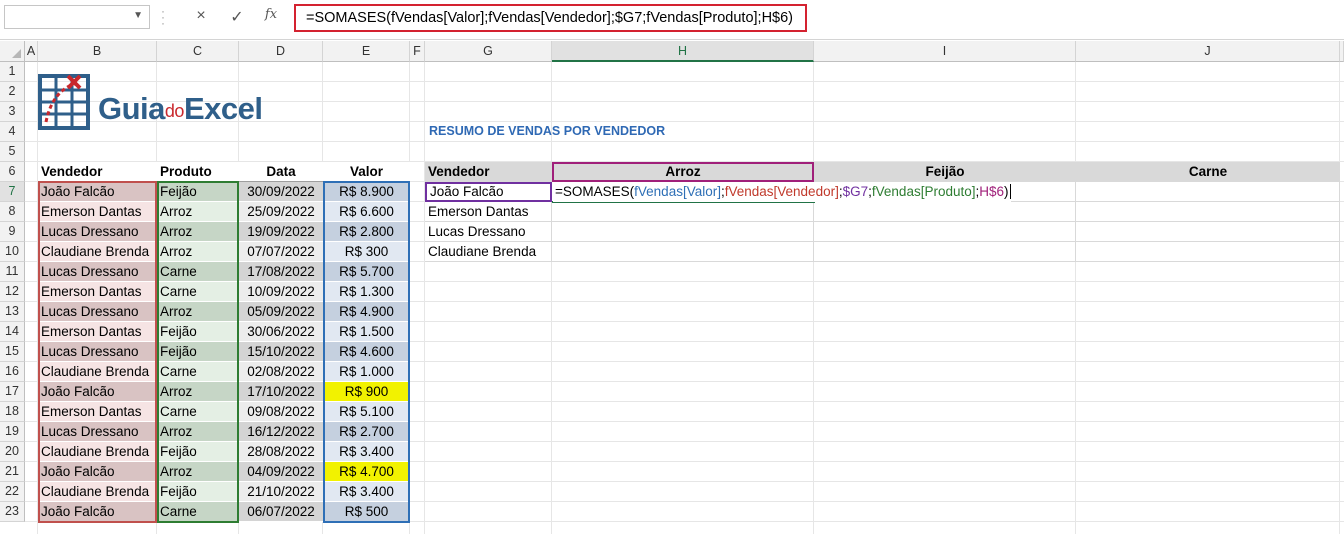 This screenshot has width=1344, height=534. I want to click on row-header-3: 3, so click(12, 112).